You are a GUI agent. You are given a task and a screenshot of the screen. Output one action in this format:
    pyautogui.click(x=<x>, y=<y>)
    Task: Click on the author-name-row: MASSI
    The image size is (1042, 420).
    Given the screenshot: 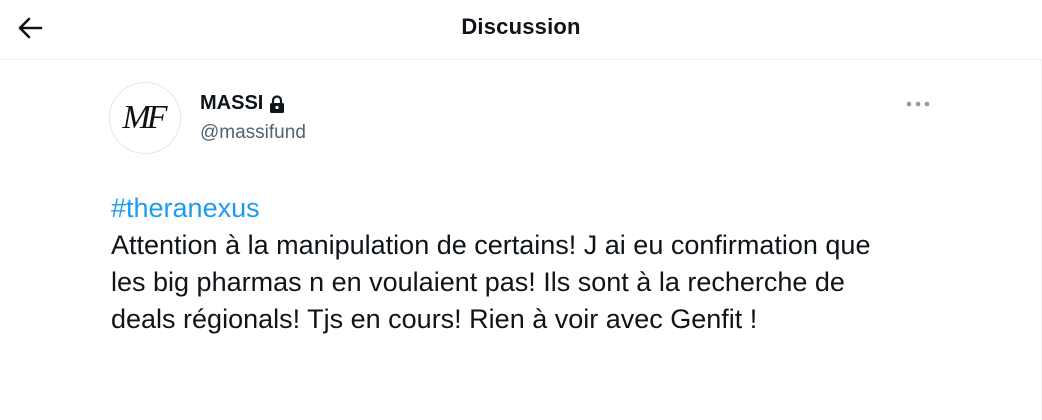 What is the action you would take?
    pyautogui.click(x=243, y=103)
    